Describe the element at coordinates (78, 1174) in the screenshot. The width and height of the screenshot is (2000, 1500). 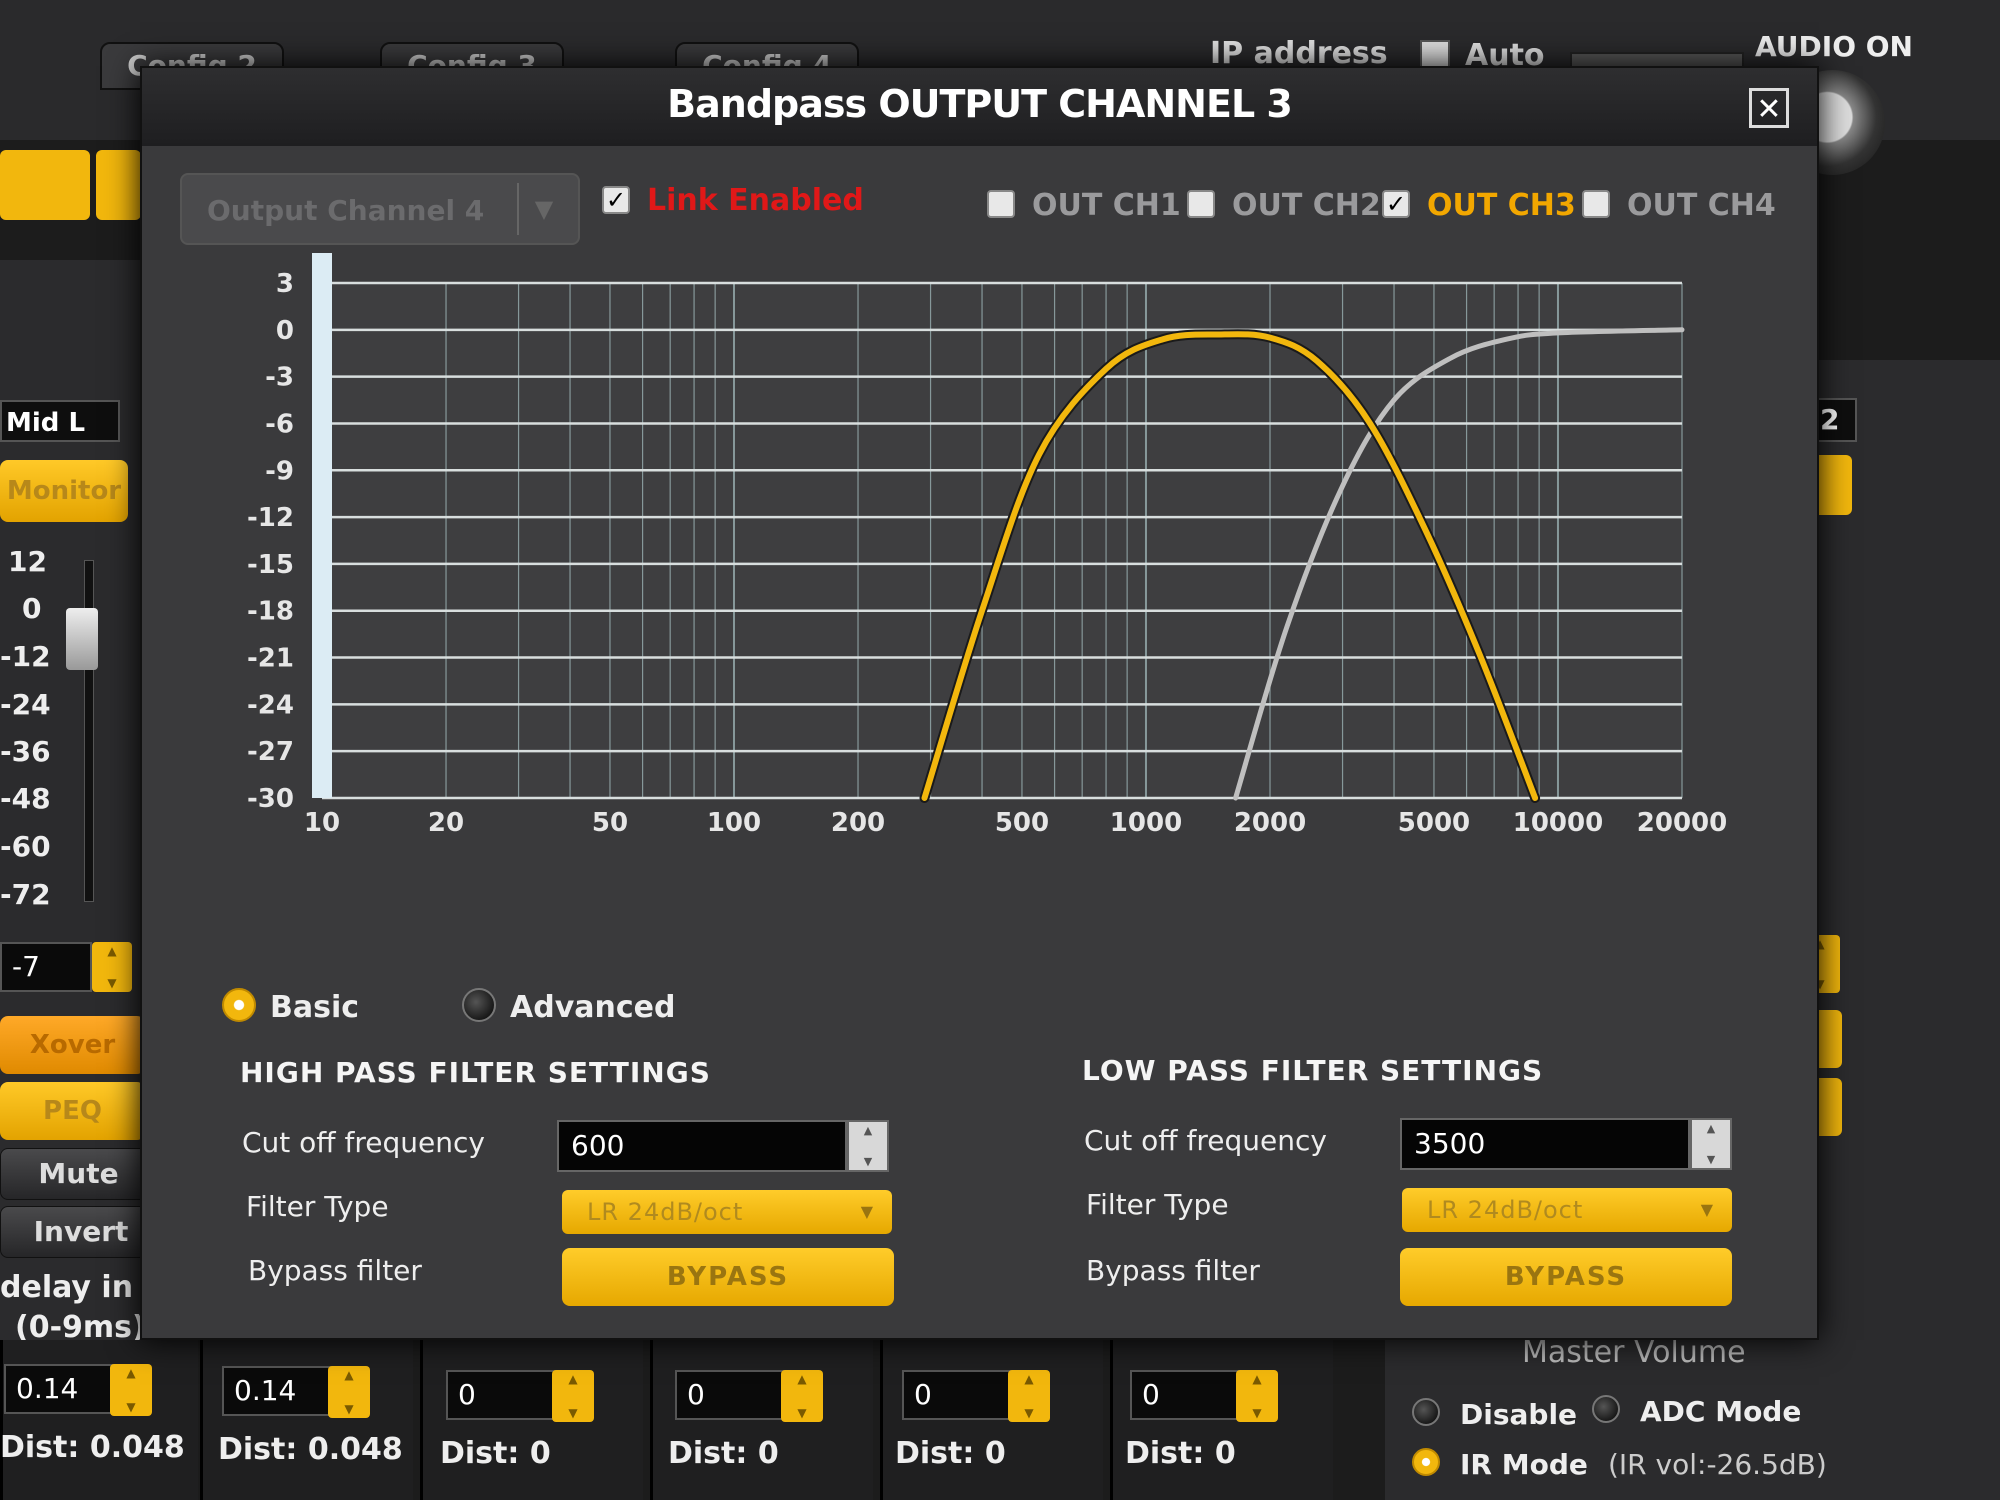
I see `mute-button: Mute` at that location.